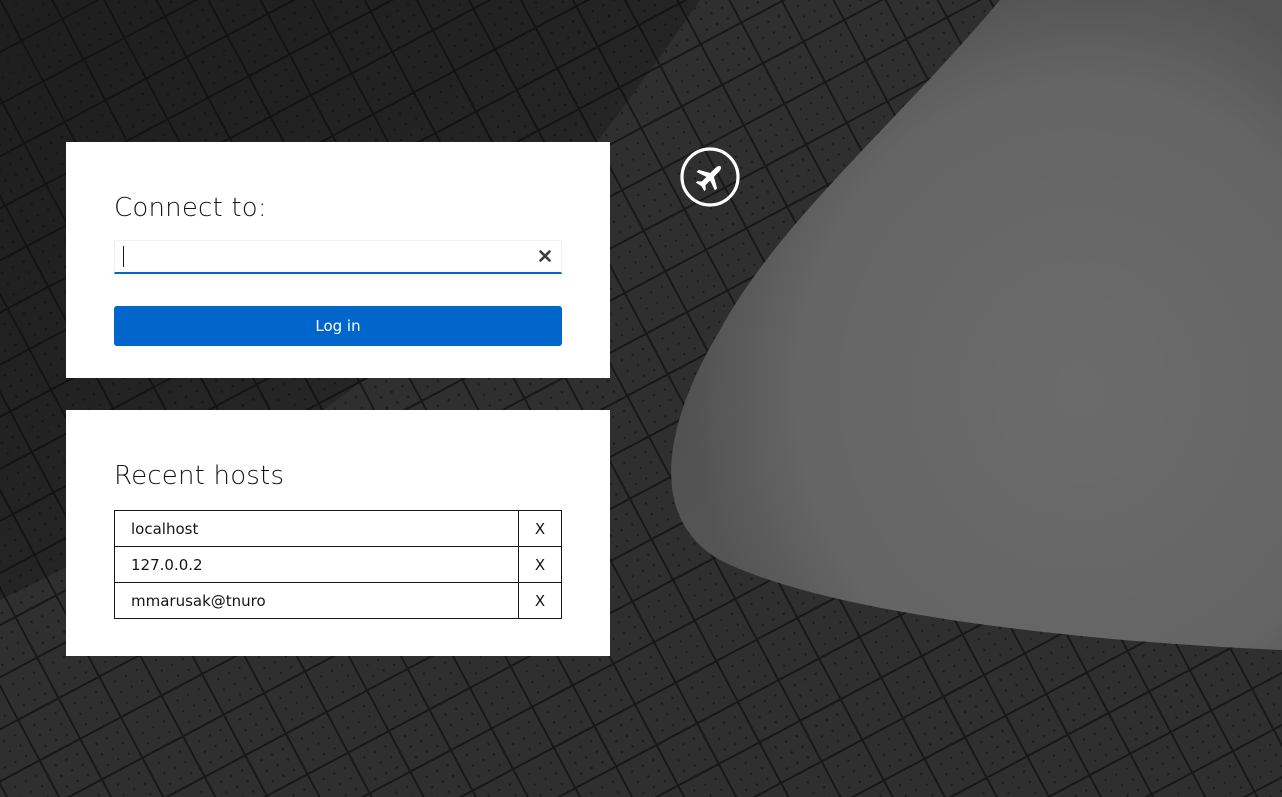 Image resolution: width=1282 pixels, height=797 pixels. I want to click on server-field-container, so click(338, 257).